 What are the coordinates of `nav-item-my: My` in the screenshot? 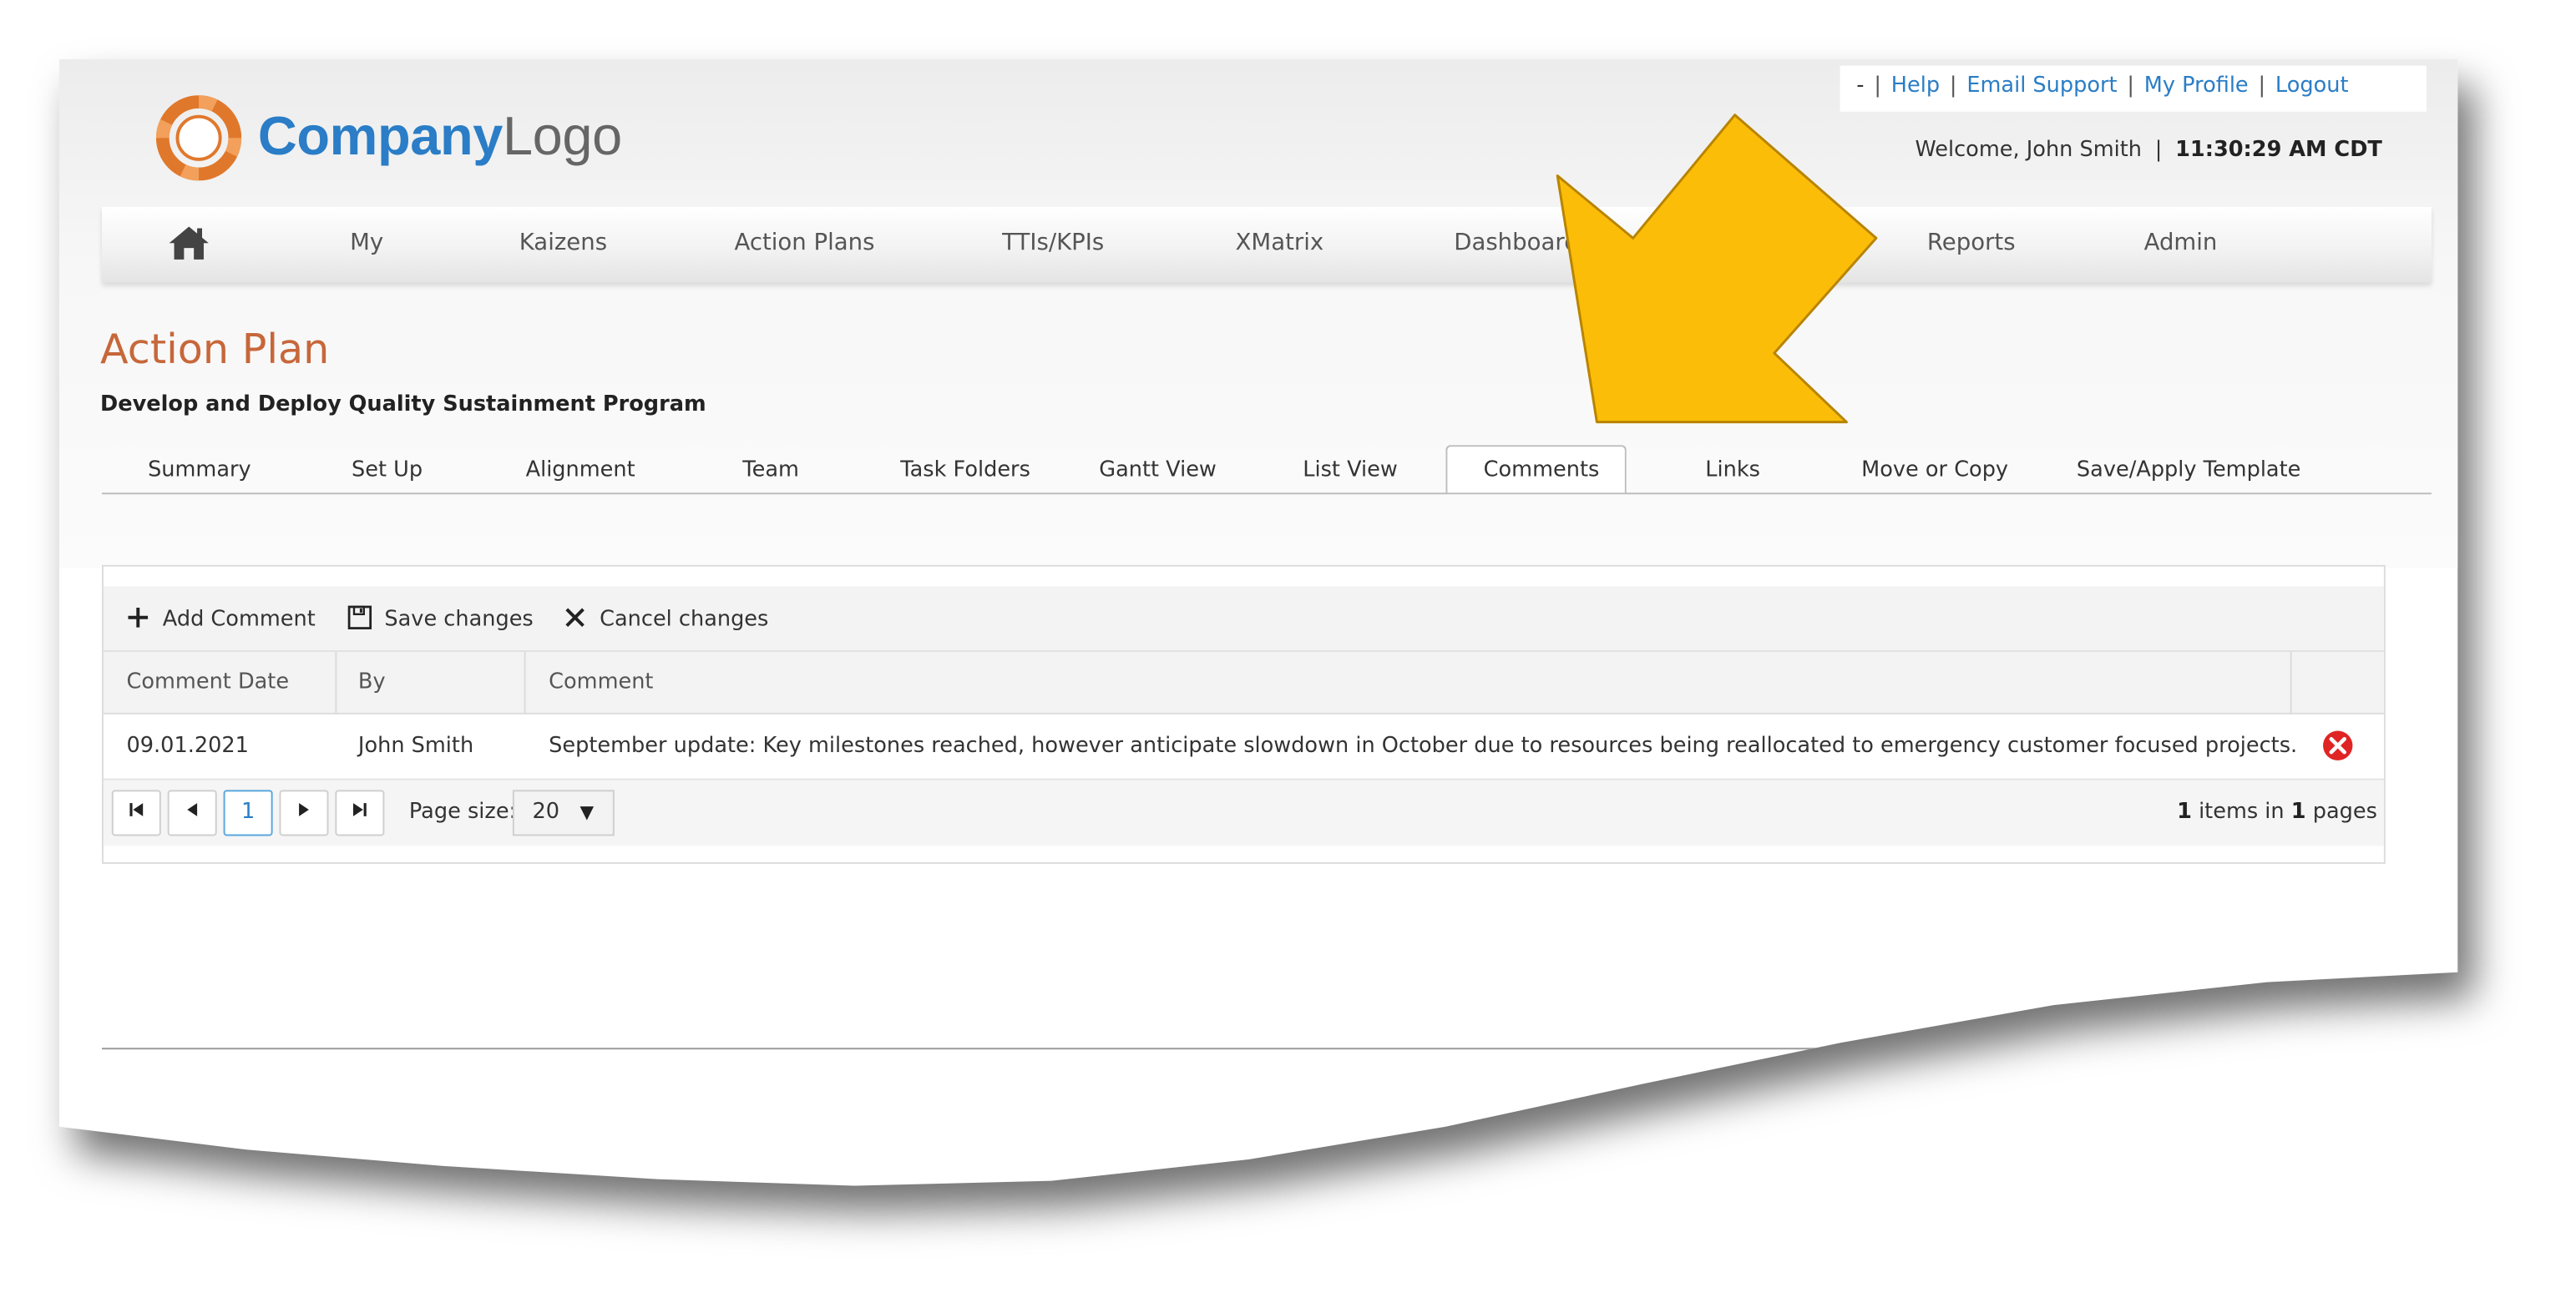 It's located at (366, 242).